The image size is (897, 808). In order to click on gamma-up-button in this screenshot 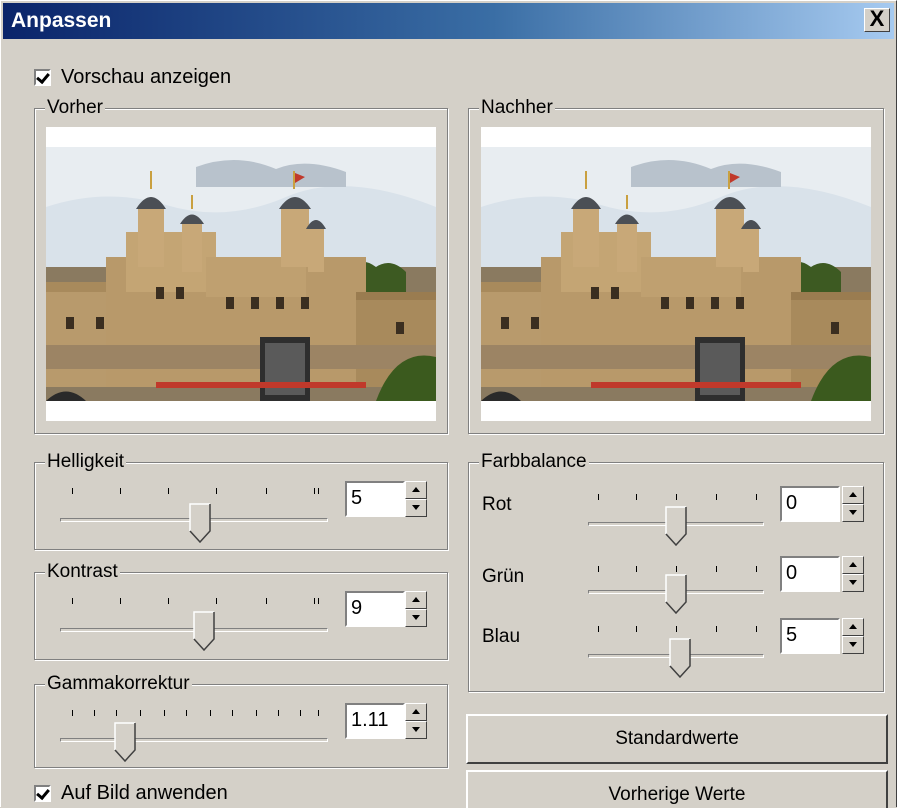, I will do `click(416, 712)`.